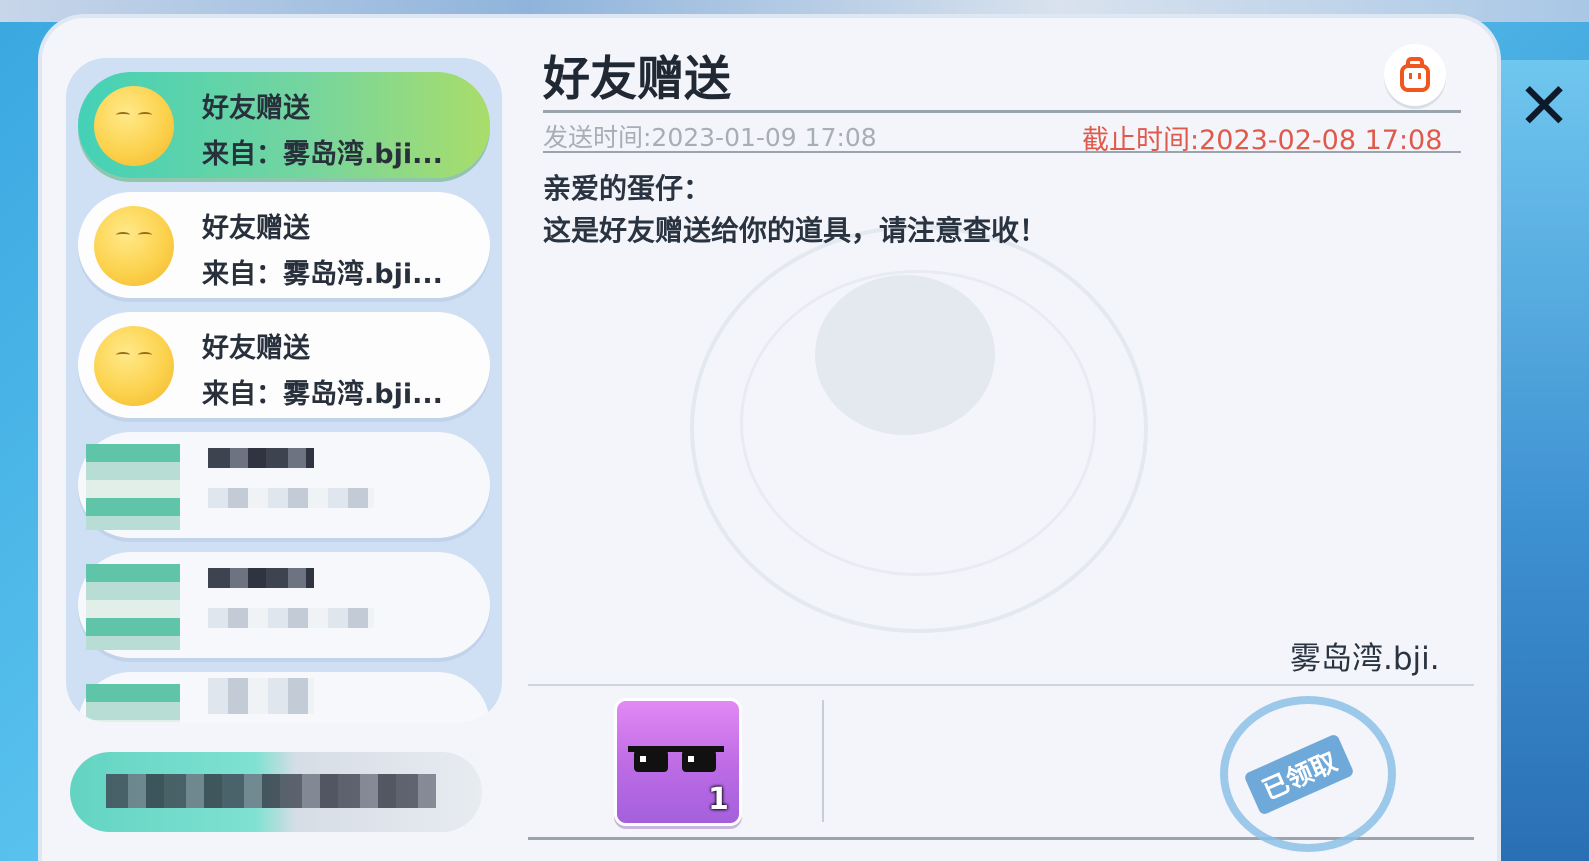  What do you see at coordinates (1365, 659) in the screenshot?
I see `mail-signature: 雾岛湾.bji.` at bounding box center [1365, 659].